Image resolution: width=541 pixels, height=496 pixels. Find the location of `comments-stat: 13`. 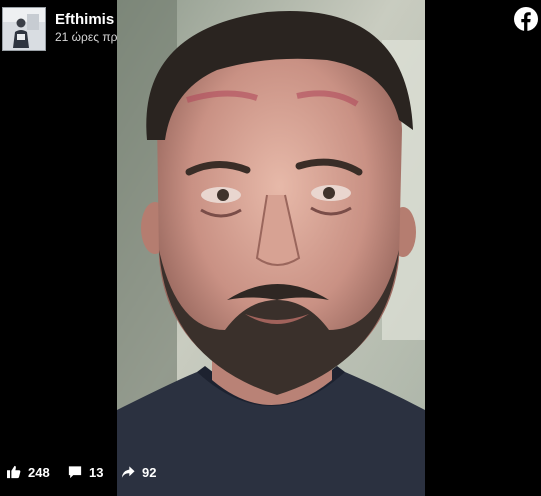

comments-stat: 13 is located at coordinates (85, 472).